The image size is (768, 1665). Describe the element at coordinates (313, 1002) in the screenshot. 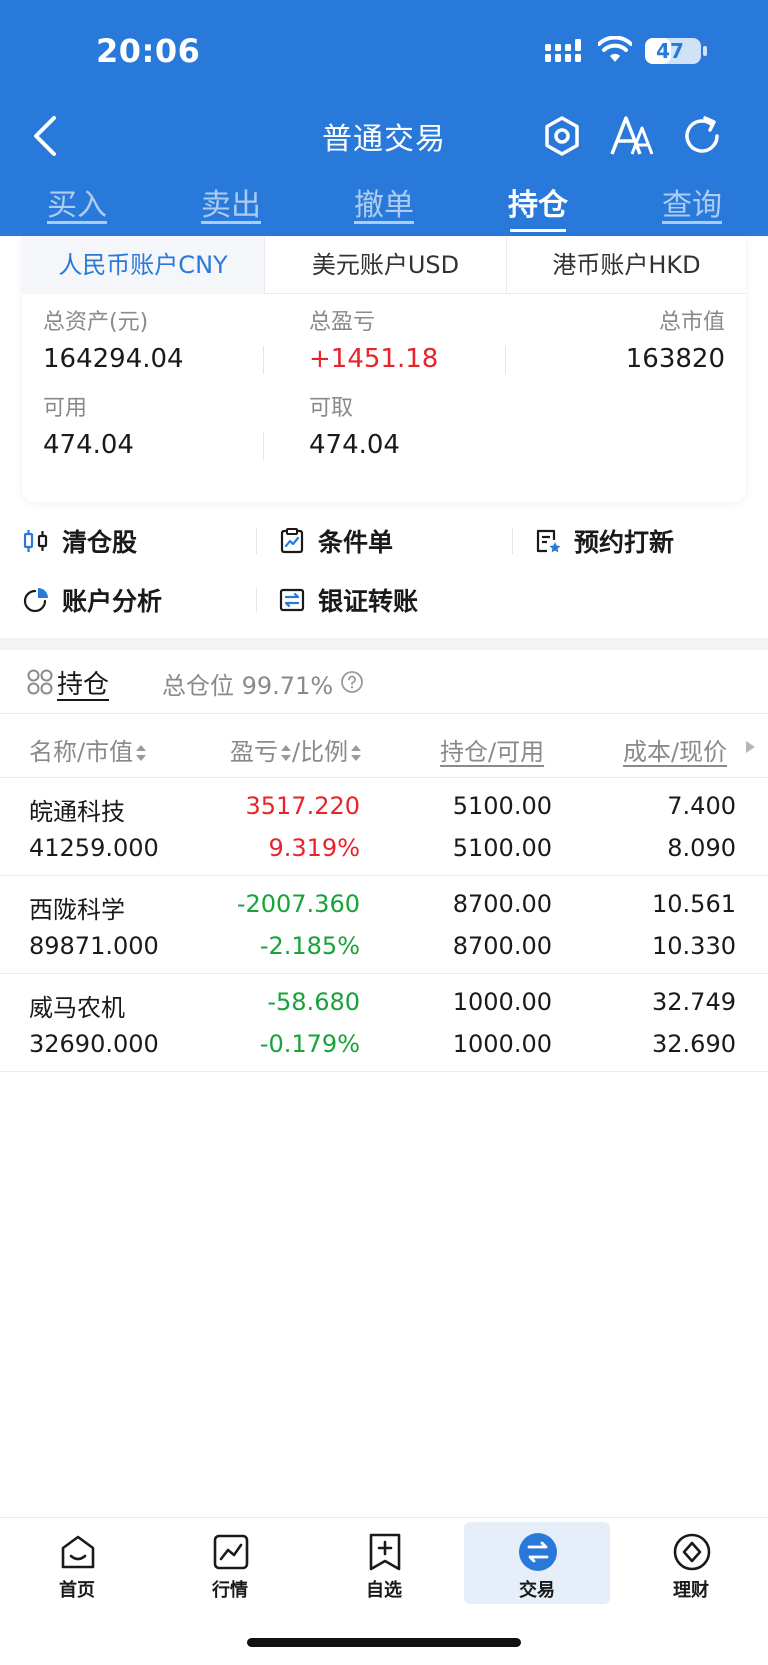

I see `pnl-amount: -58.680` at that location.